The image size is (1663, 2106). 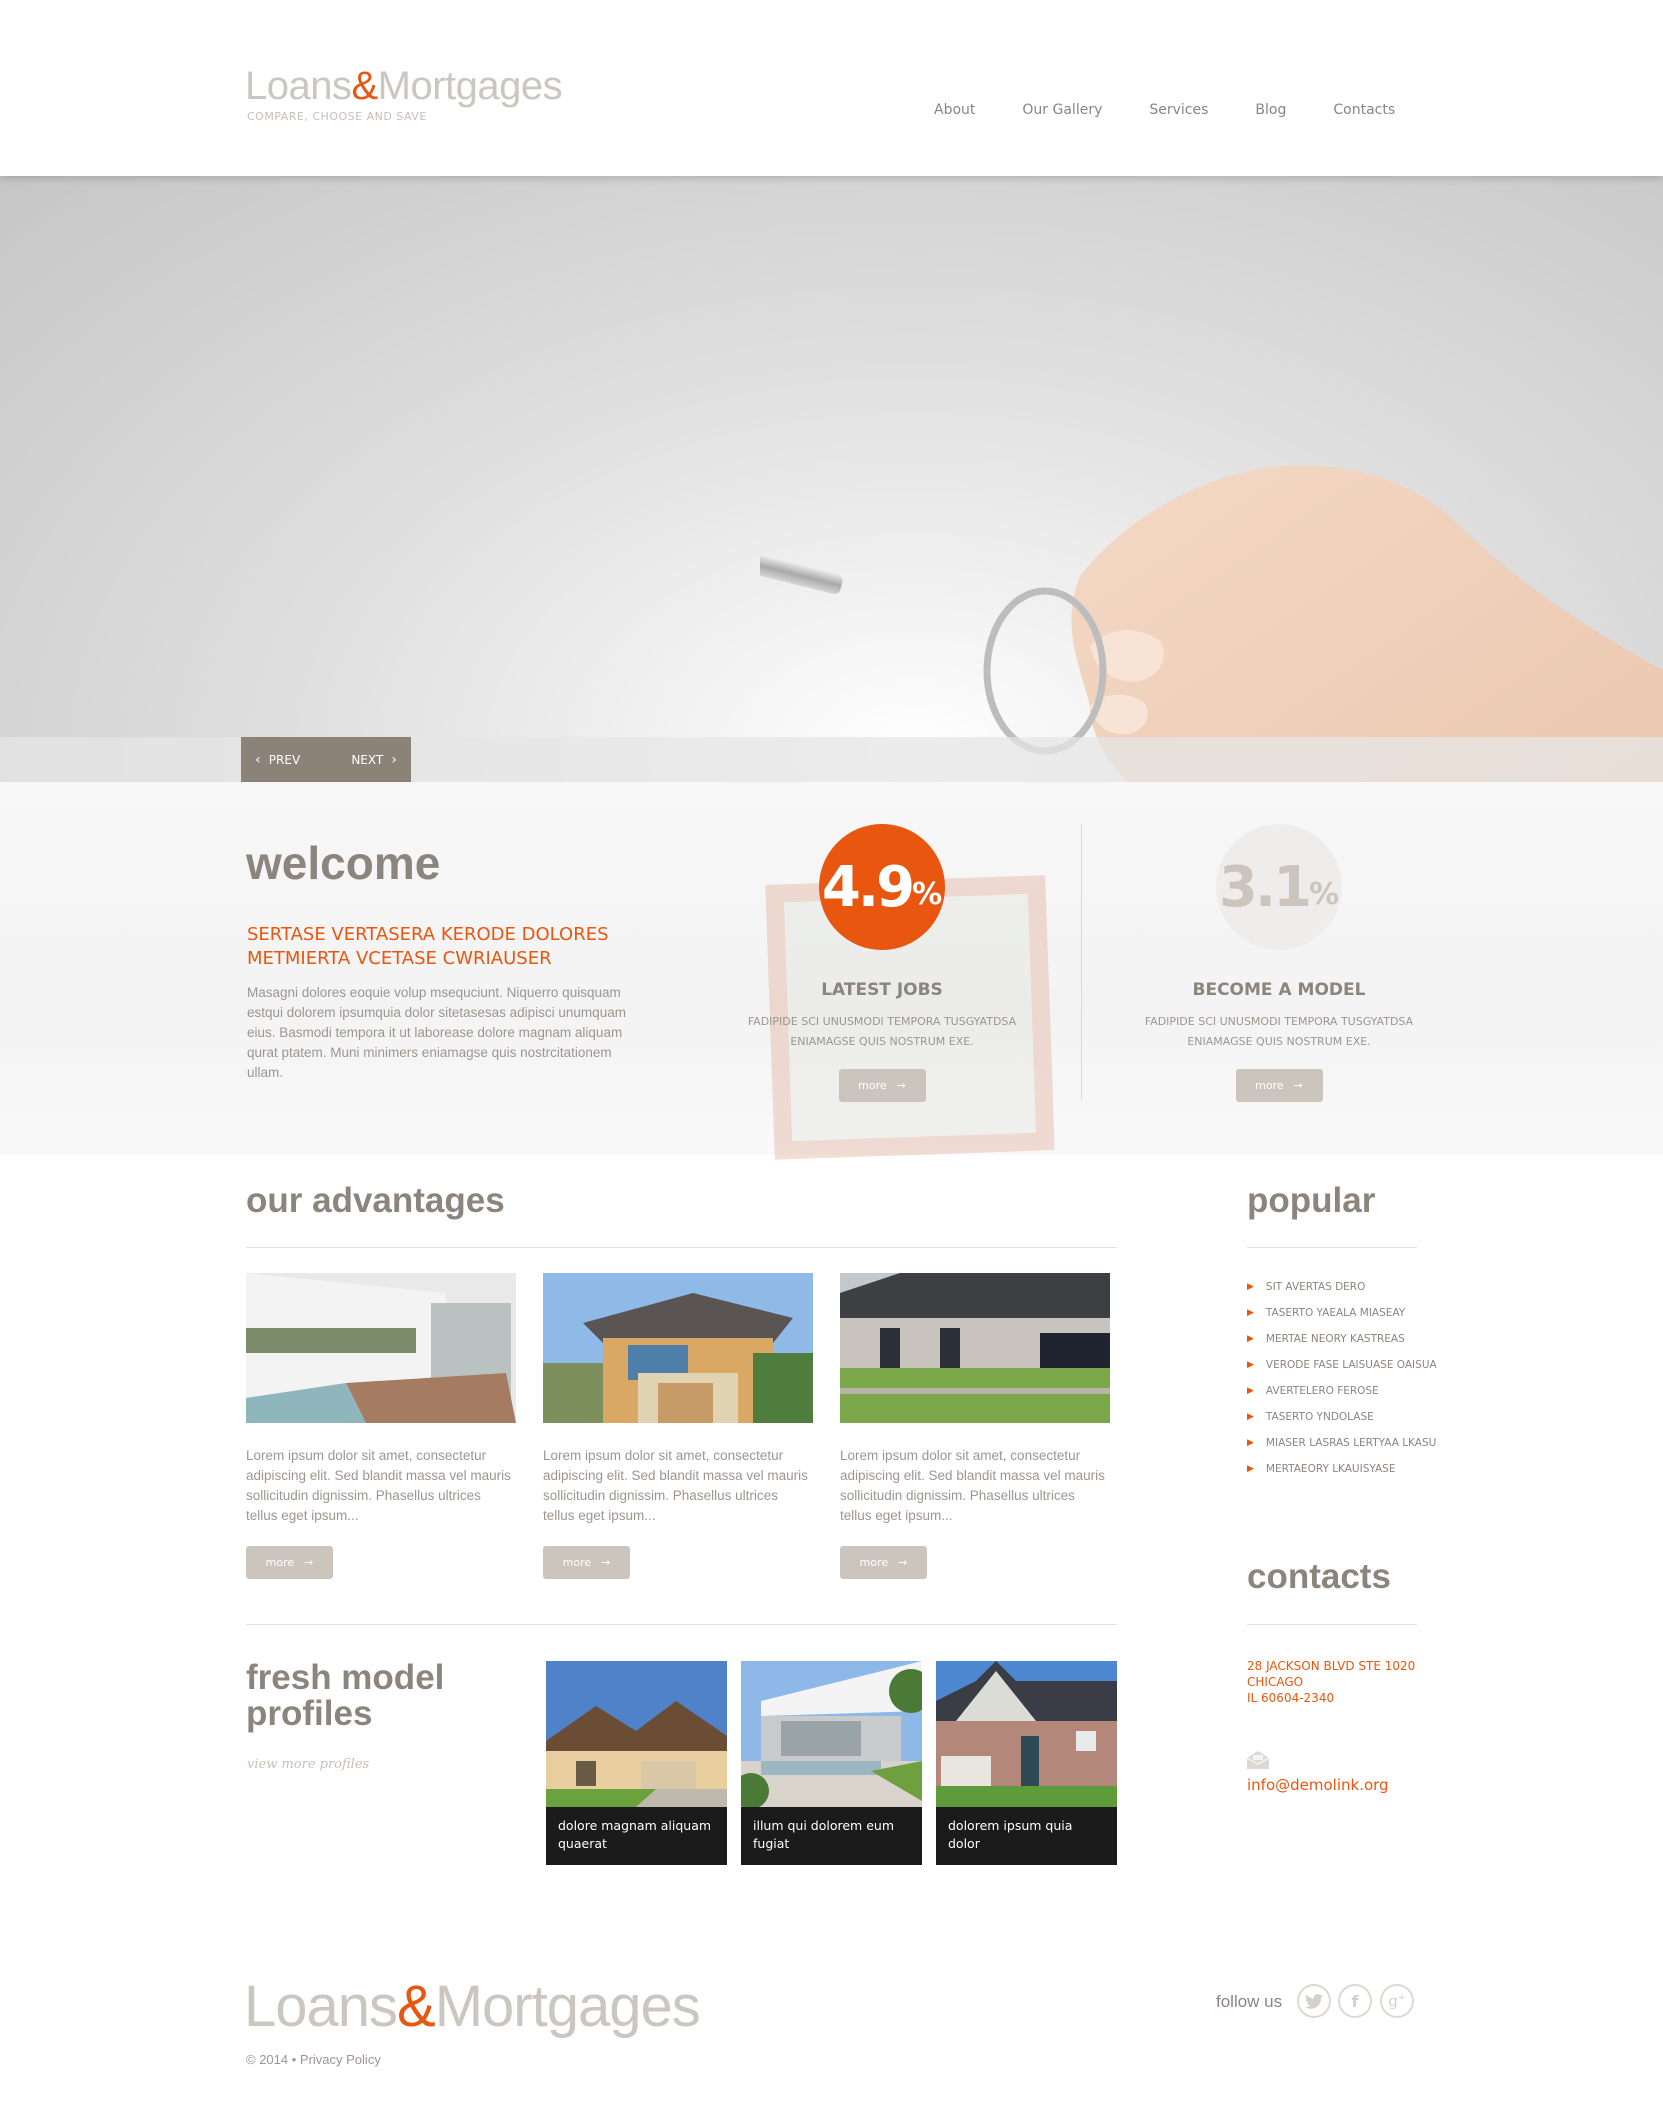 I want to click on popular-item: ▶ AVERTELERO FEROSE, so click(x=1342, y=1391).